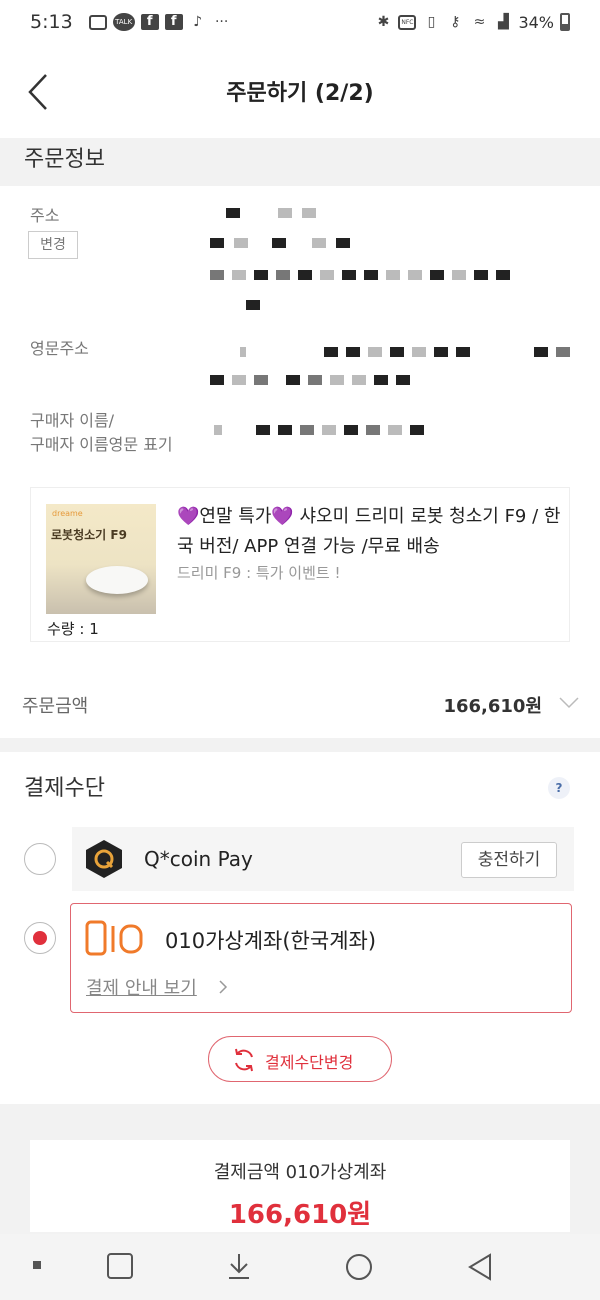 The height and width of the screenshot is (1300, 600). I want to click on back-nav-icon, so click(480, 1267).